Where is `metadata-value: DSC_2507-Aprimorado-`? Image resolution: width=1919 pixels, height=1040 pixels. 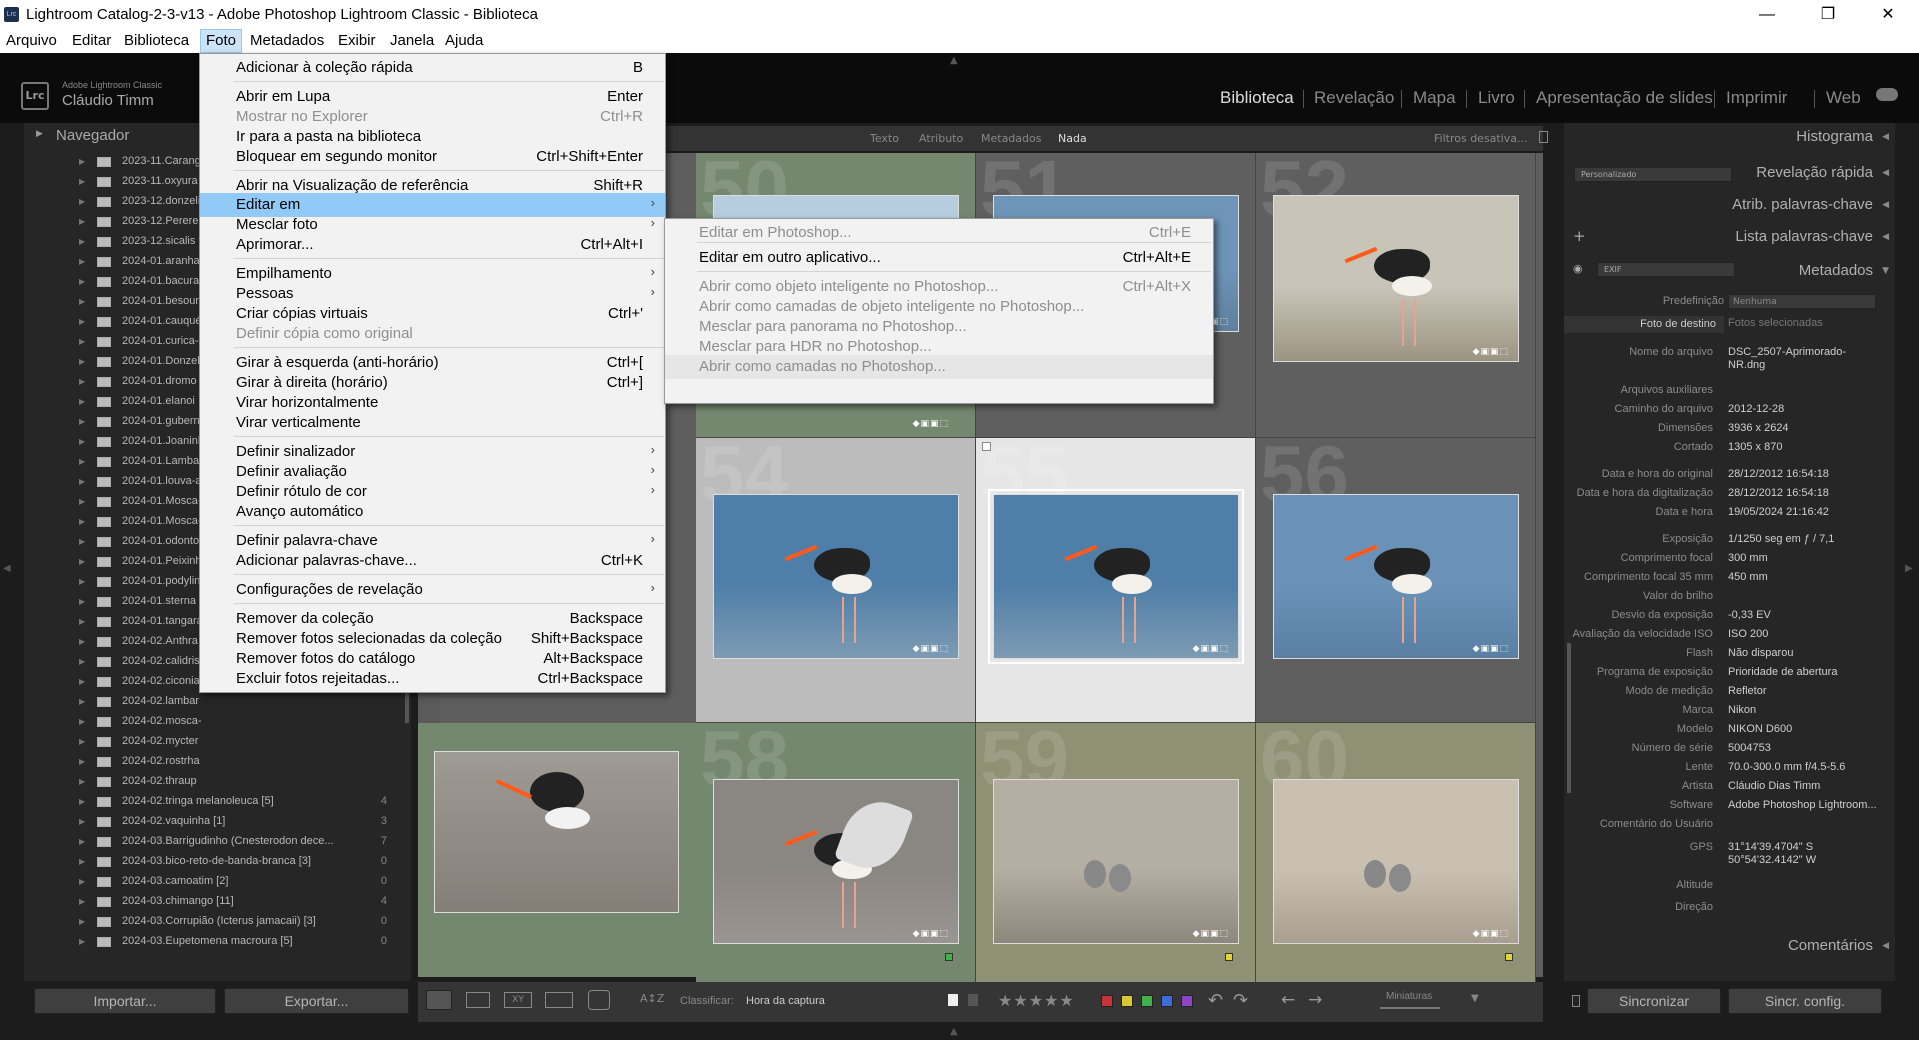
metadata-value: DSC_2507-Aprimorado- is located at coordinates (1787, 352).